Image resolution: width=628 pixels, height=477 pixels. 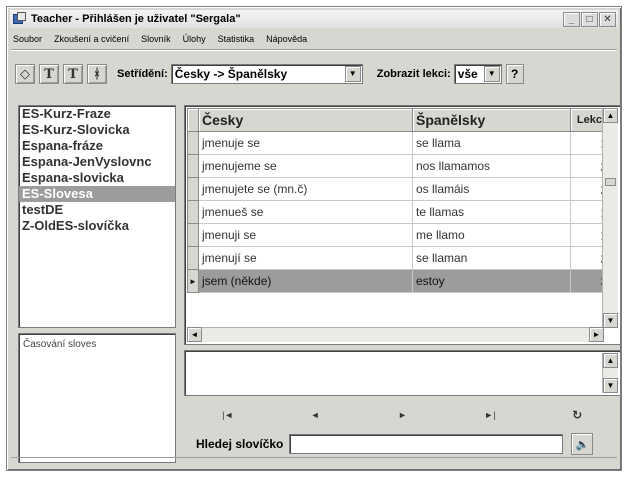 I want to click on text-tool-button: T, so click(x=49, y=74).